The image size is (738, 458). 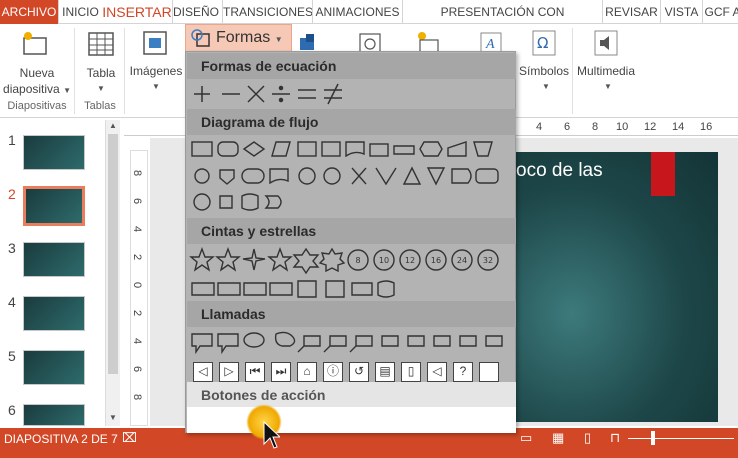 What do you see at coordinates (559, 171) in the screenshot?
I see `slide-title: oco de las` at bounding box center [559, 171].